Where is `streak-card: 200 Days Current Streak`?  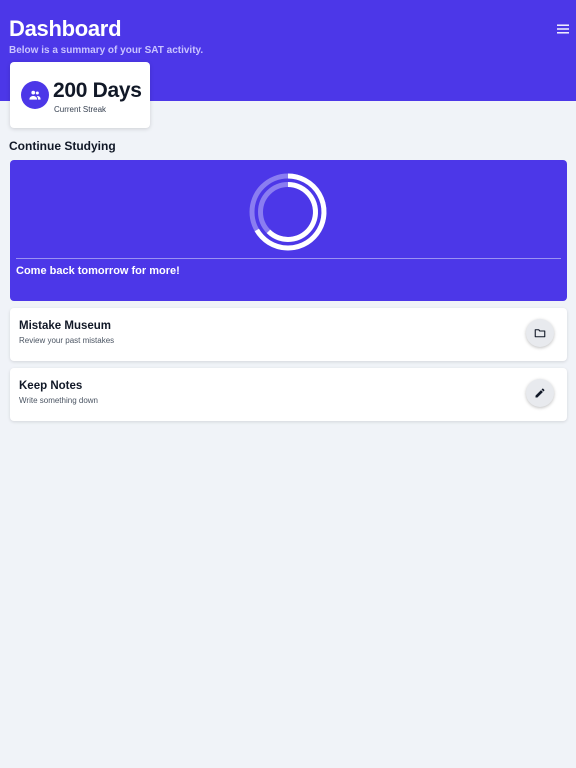
streak-card: 200 Days Current Streak is located at coordinates (80, 95).